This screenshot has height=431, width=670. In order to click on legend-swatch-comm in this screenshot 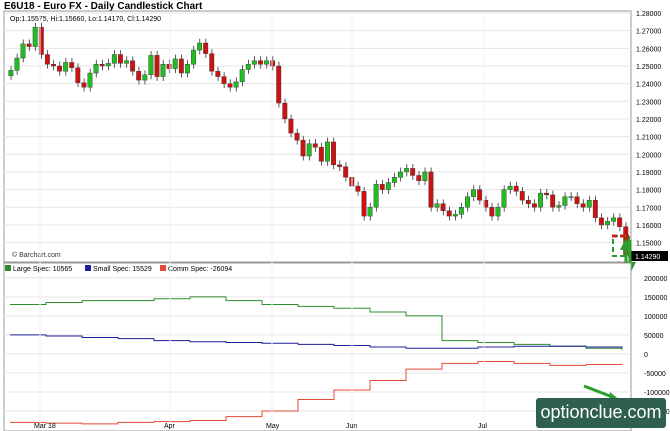, I will do `click(163, 268)`.